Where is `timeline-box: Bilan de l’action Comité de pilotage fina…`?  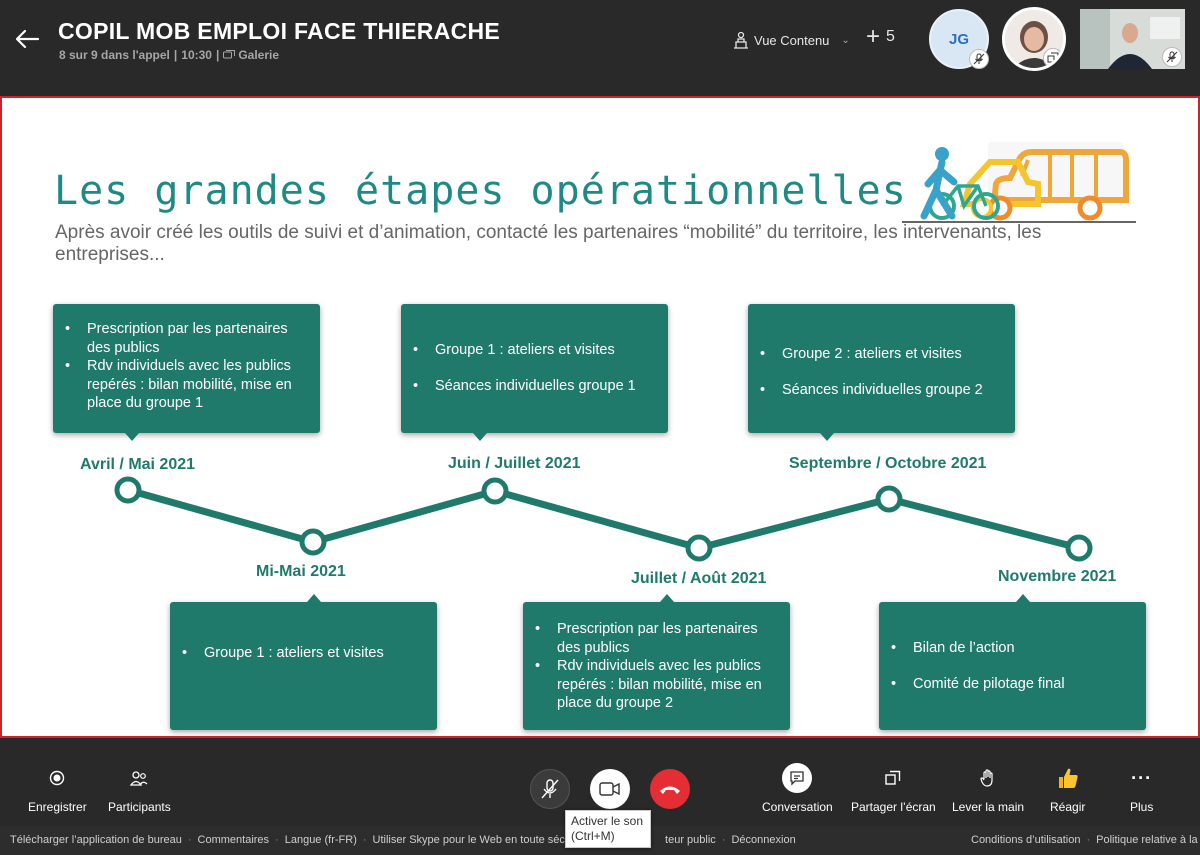 timeline-box: Bilan de l’action Comité de pilotage fina… is located at coordinates (1012, 662).